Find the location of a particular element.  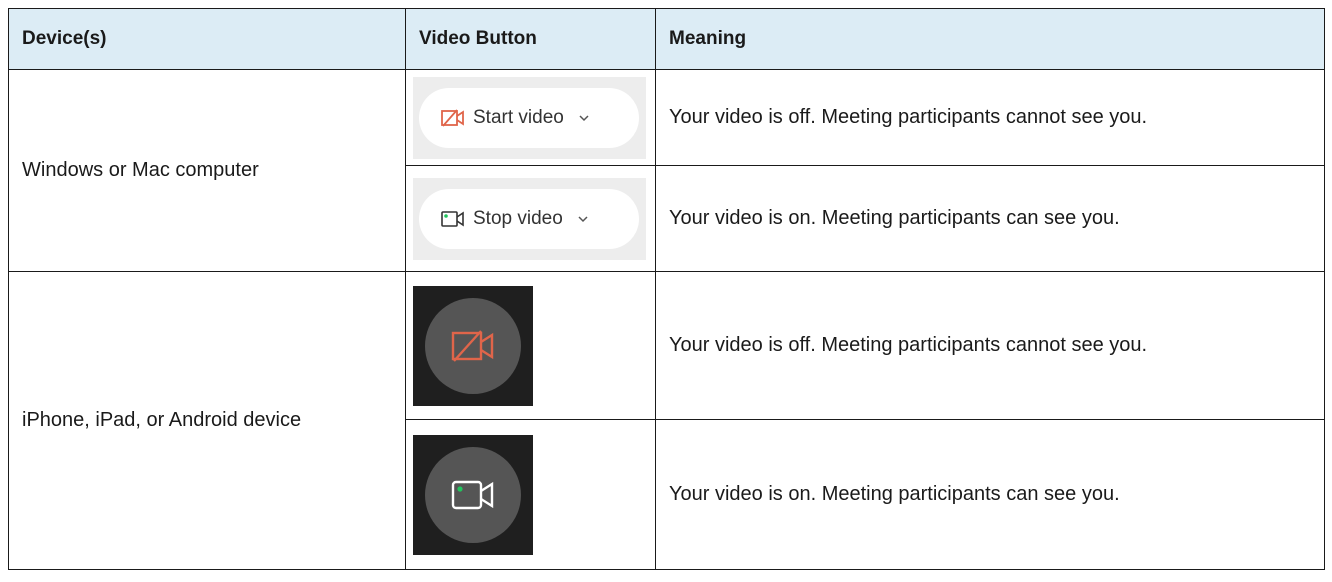

stop-video-label: Stop video is located at coordinates (518, 218).